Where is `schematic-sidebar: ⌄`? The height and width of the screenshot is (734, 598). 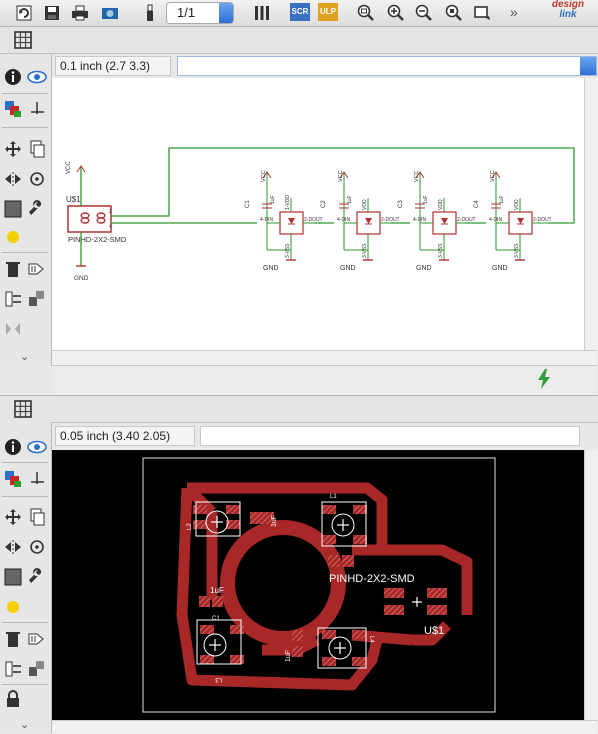
schematic-sidebar: ⌄ is located at coordinates (26, 210).